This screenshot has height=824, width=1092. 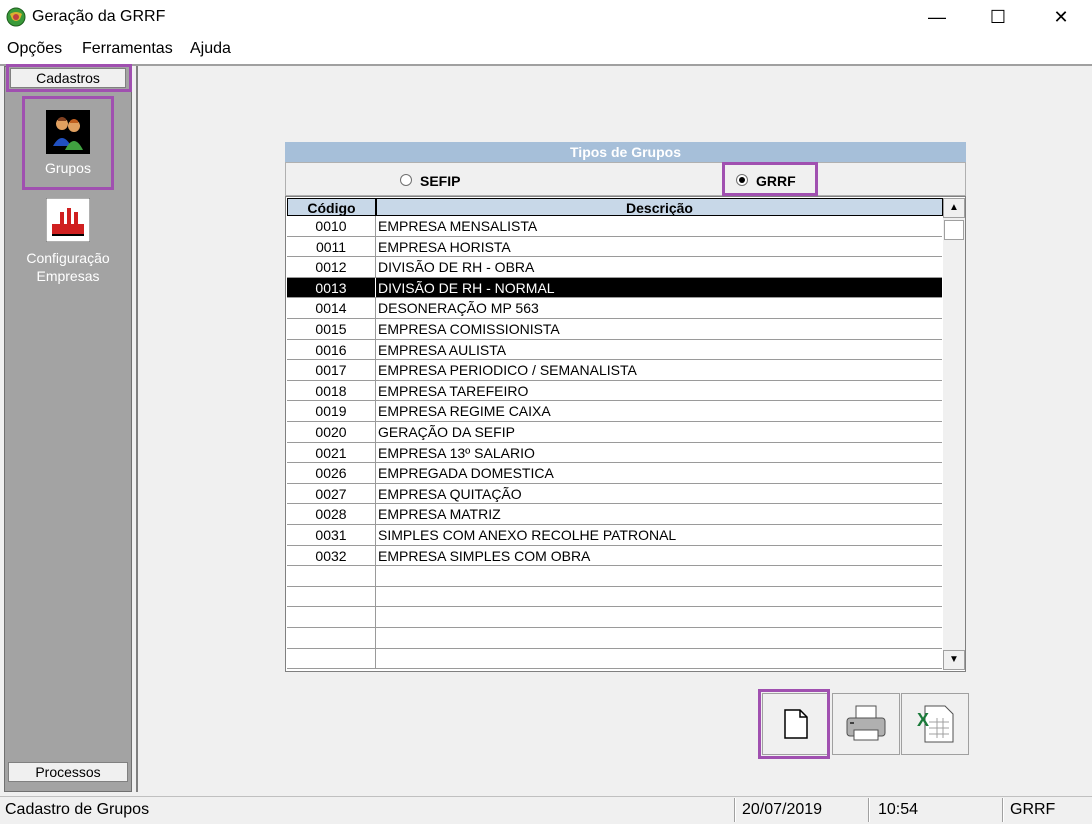 I want to click on cell-codigo: 0013, so click(x=331, y=287).